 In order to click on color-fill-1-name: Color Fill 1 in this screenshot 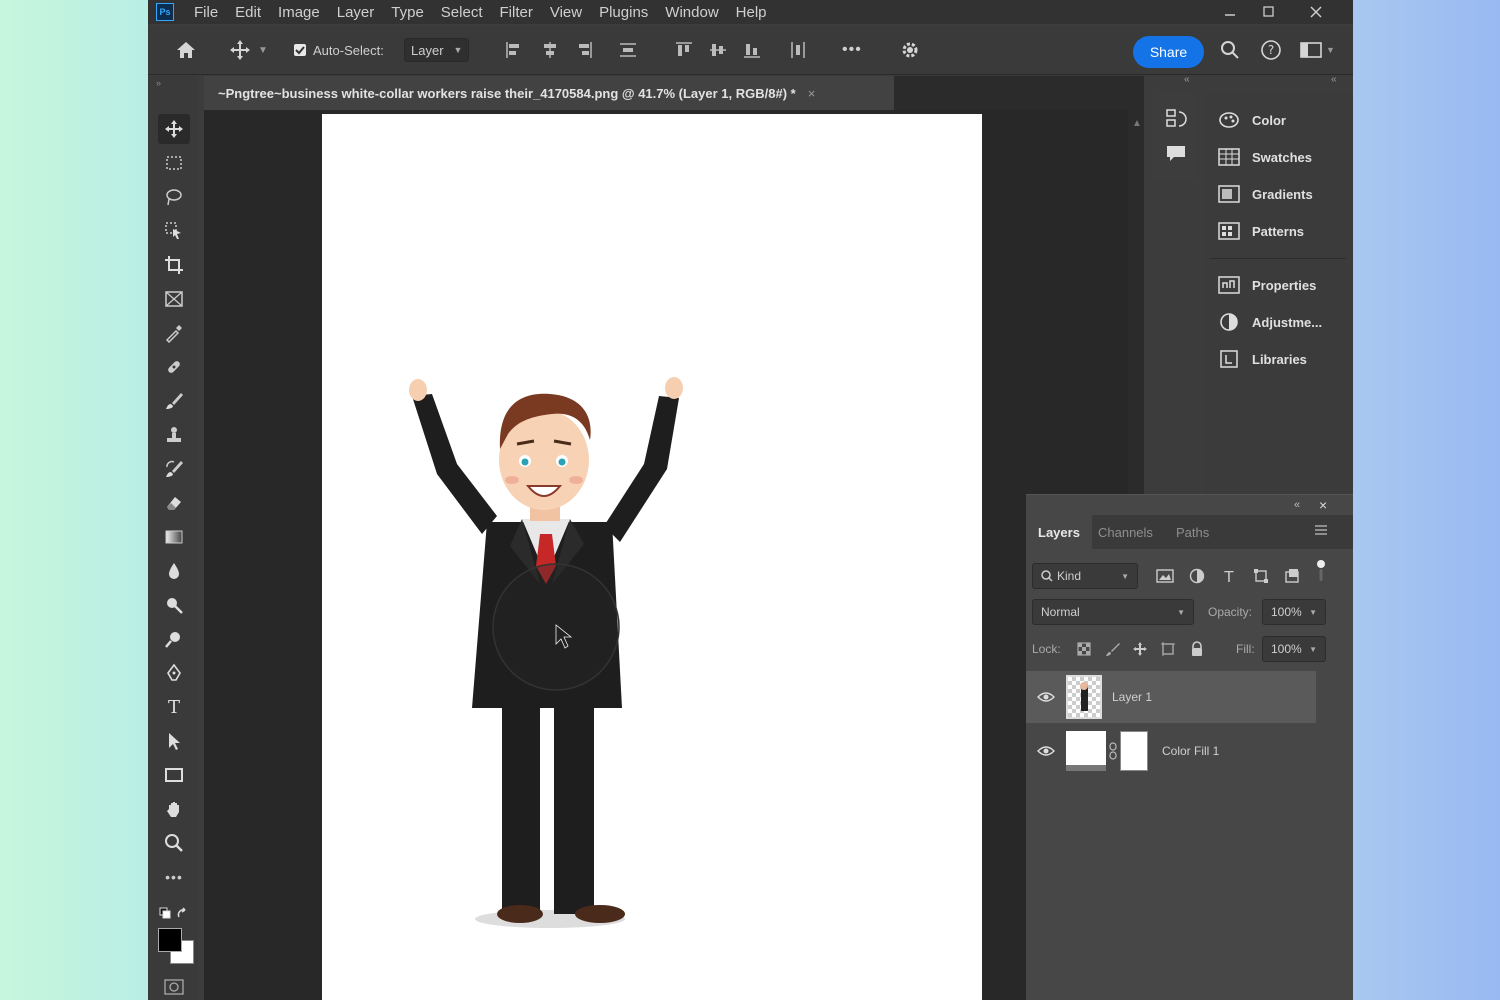, I will do `click(1190, 751)`.